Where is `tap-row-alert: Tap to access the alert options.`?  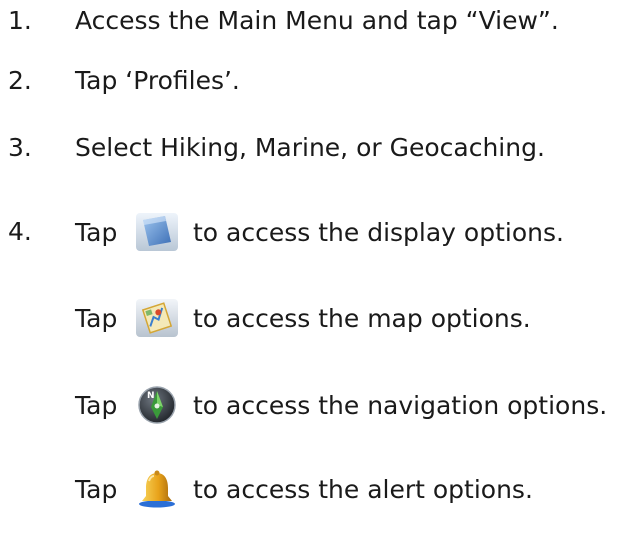
tap-row-alert: Tap to access the alert options. is located at coordinates (304, 489).